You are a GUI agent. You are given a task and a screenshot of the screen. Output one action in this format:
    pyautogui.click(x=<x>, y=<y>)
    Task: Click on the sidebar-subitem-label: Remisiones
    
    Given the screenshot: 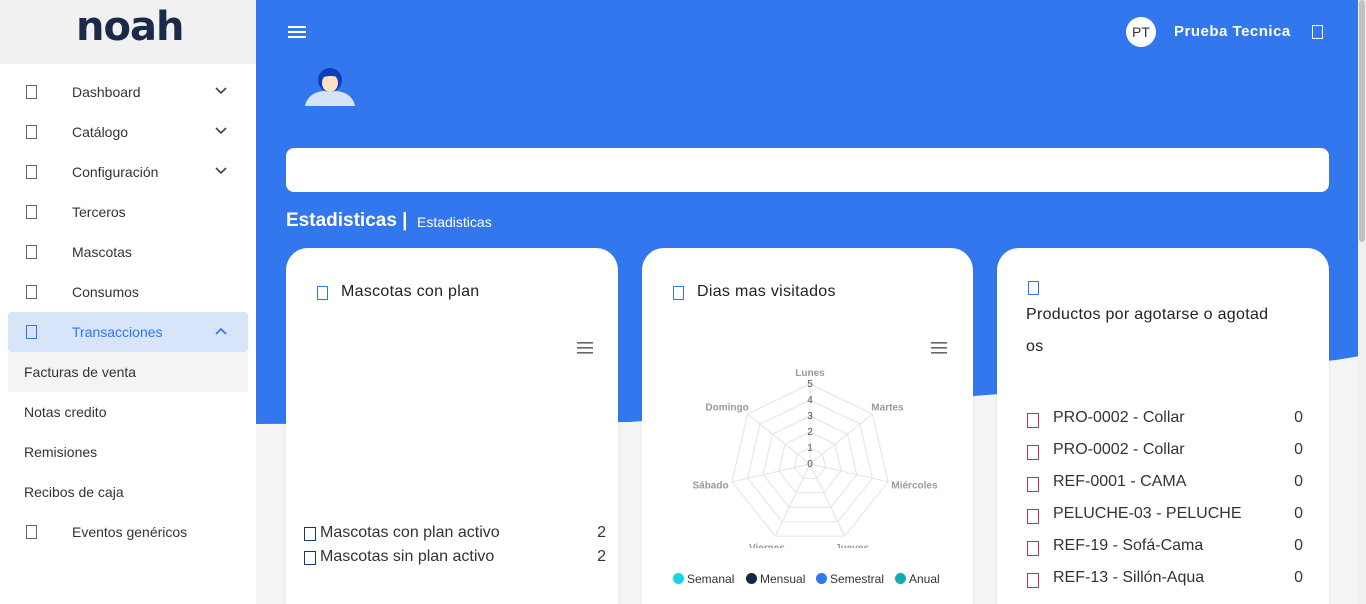 What is the action you would take?
    pyautogui.click(x=61, y=452)
    